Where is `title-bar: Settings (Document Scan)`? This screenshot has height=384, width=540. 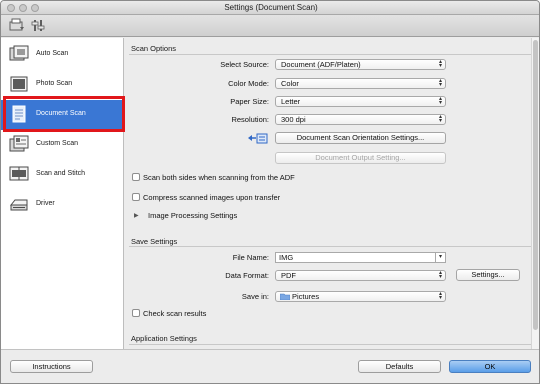
title-bar: Settings (Document Scan) is located at coordinates (270, 8).